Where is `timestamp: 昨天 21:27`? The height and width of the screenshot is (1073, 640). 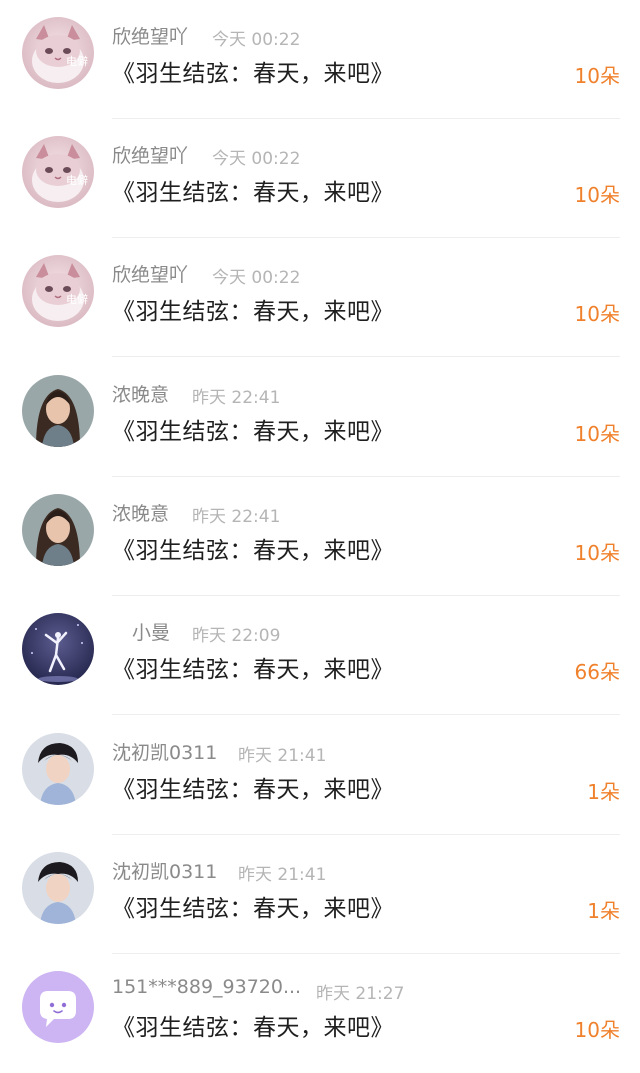
timestamp: 昨天 21:27 is located at coordinates (360, 994).